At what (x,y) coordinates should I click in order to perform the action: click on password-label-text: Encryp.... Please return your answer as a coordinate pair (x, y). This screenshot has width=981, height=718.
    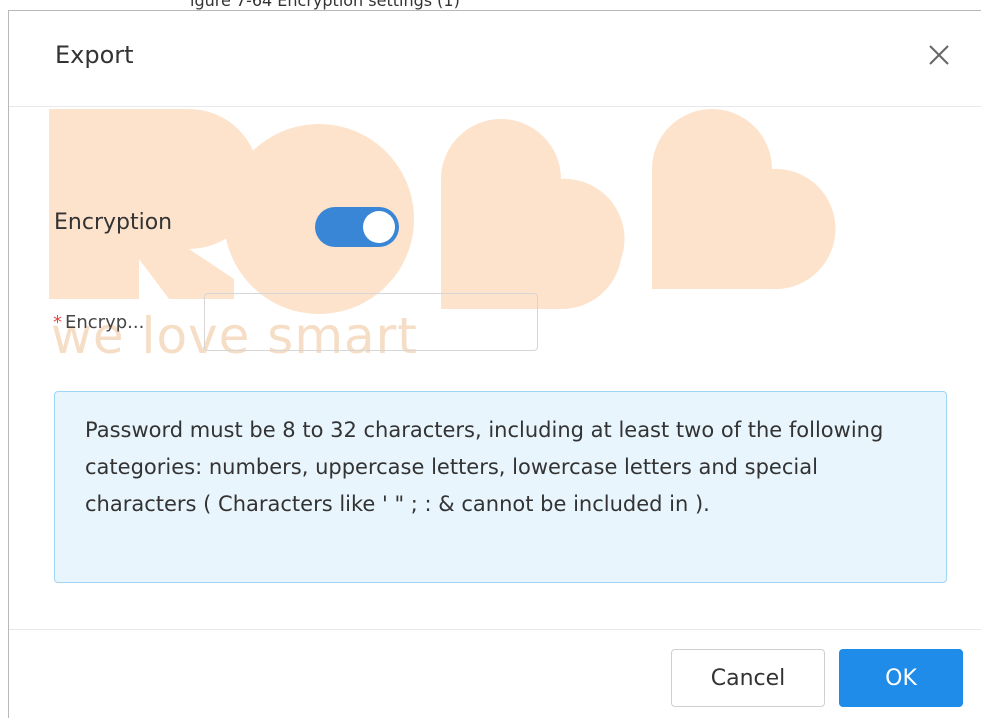
    Looking at the image, I should click on (105, 322).